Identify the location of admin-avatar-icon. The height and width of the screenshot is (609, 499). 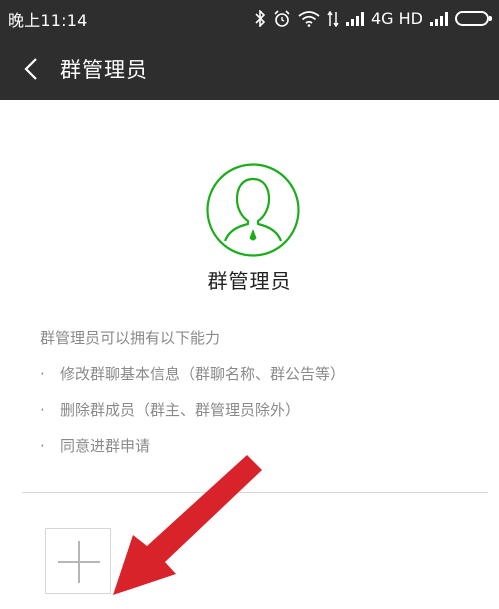
(253, 210).